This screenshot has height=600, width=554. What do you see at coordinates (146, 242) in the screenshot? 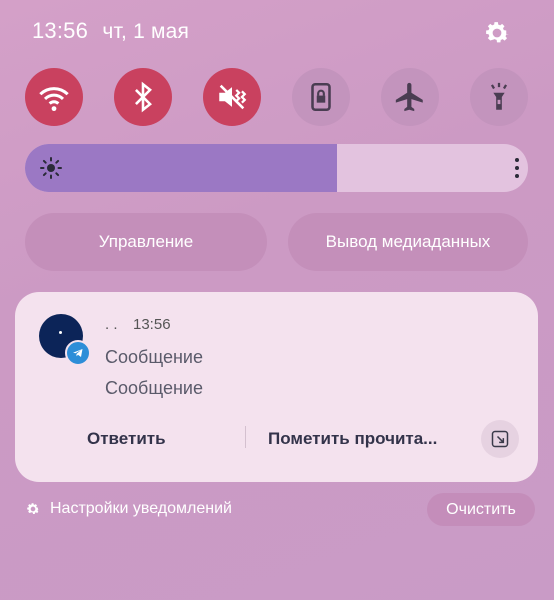
I see `device-control-button: Управление` at bounding box center [146, 242].